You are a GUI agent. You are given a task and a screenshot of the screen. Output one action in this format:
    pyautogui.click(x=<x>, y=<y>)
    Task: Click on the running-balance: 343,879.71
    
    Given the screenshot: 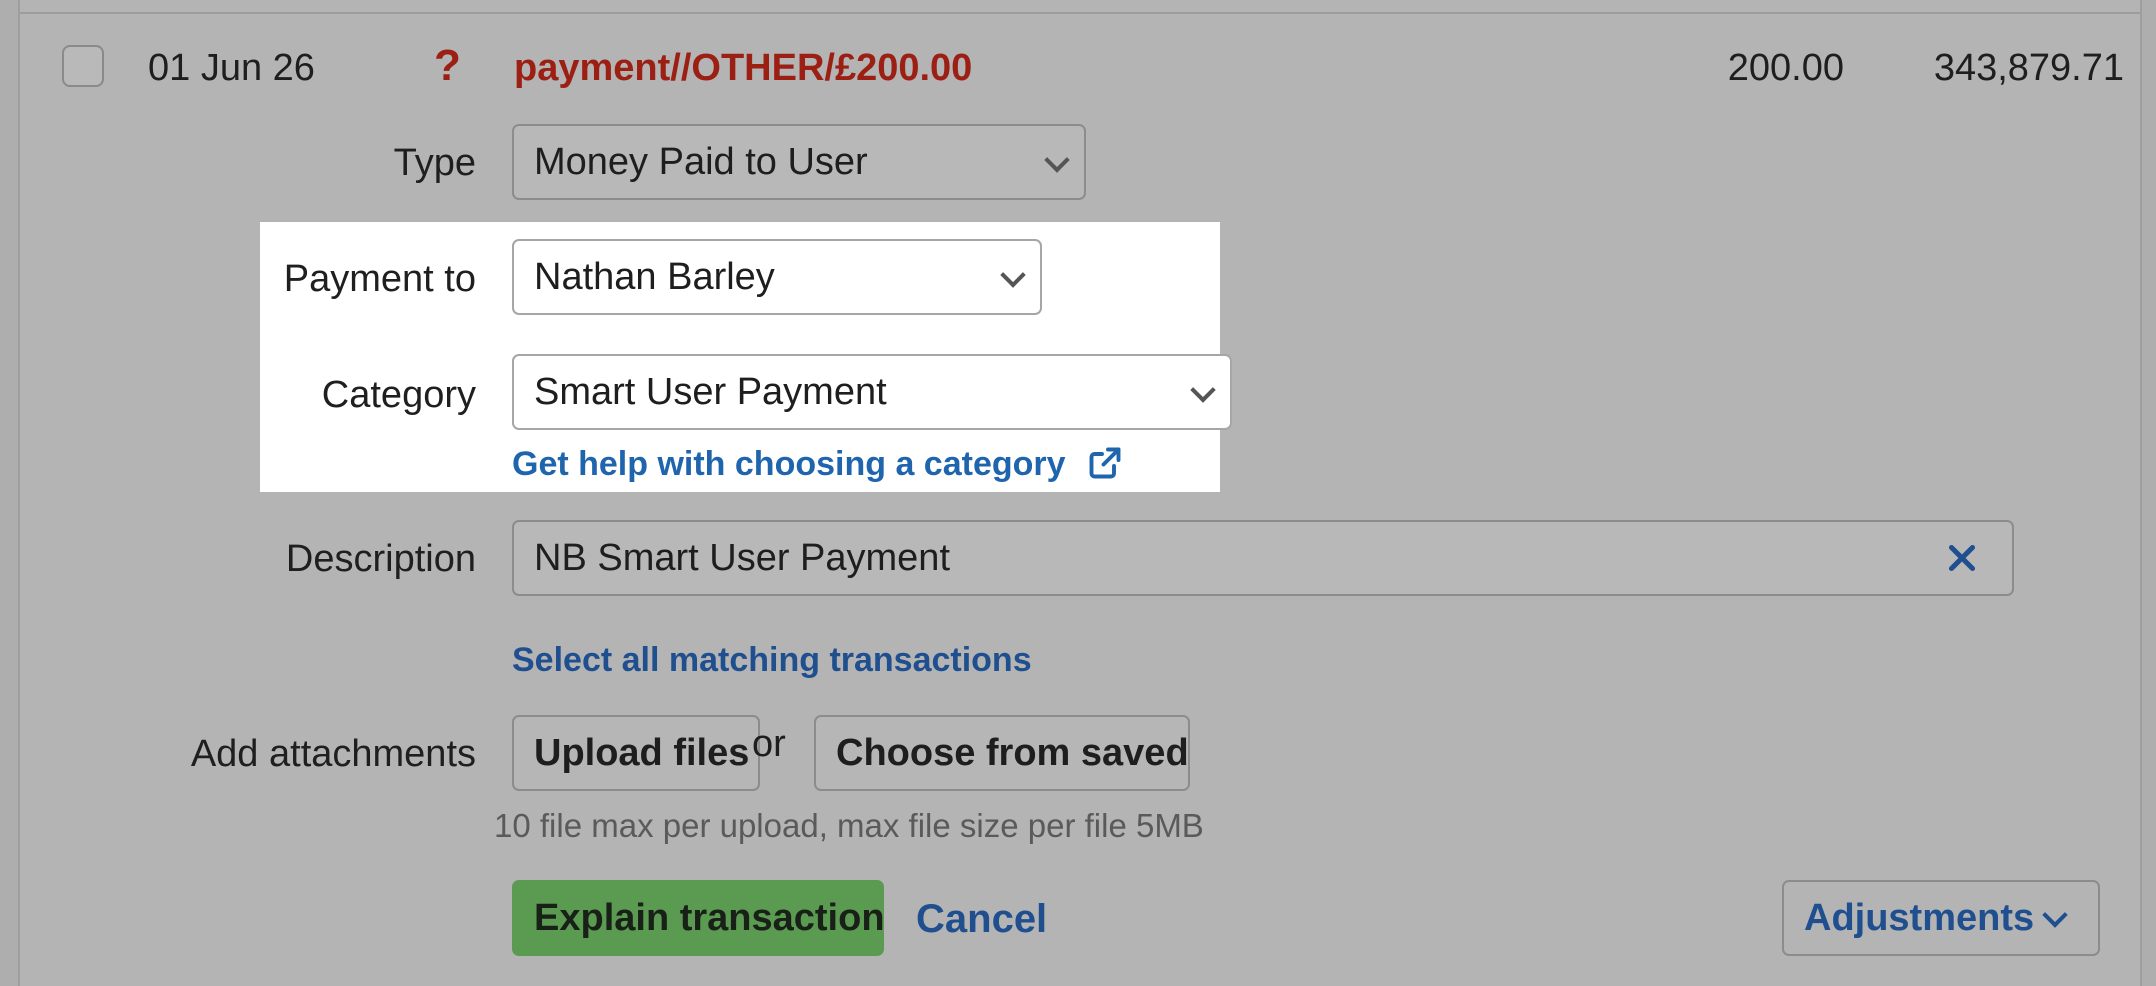 What is the action you would take?
    pyautogui.click(x=2028, y=68)
    